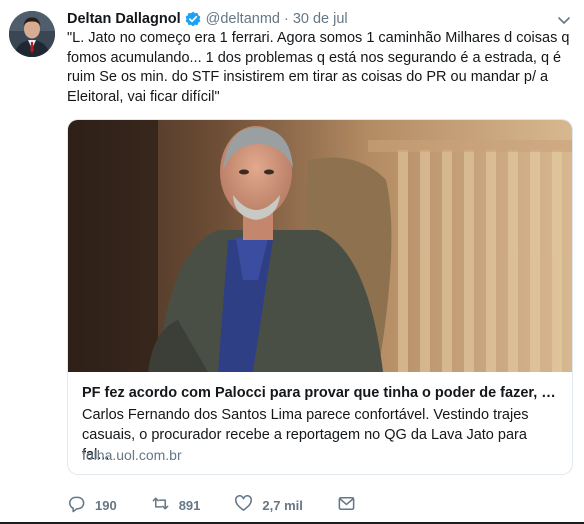 Image resolution: width=584 pixels, height=524 pixels. I want to click on tweet-date: 30 de jul, so click(320, 19).